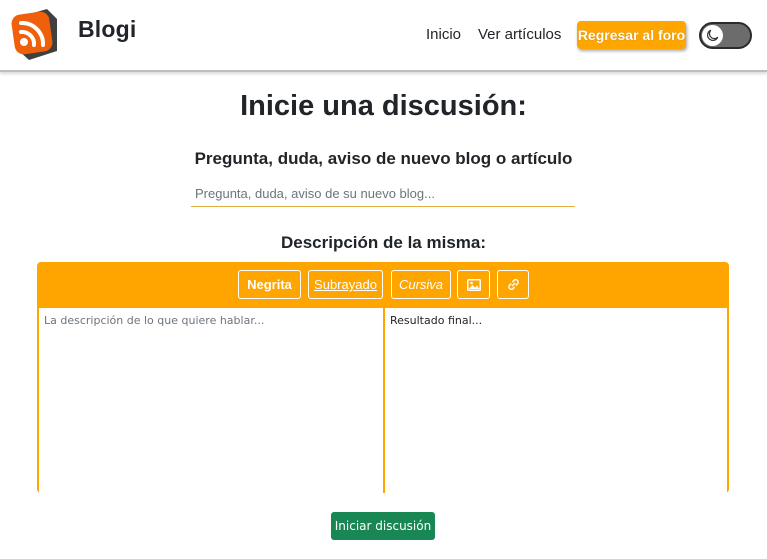 Image resolution: width=767 pixels, height=559 pixels. I want to click on editor-input-pane, so click(211, 400).